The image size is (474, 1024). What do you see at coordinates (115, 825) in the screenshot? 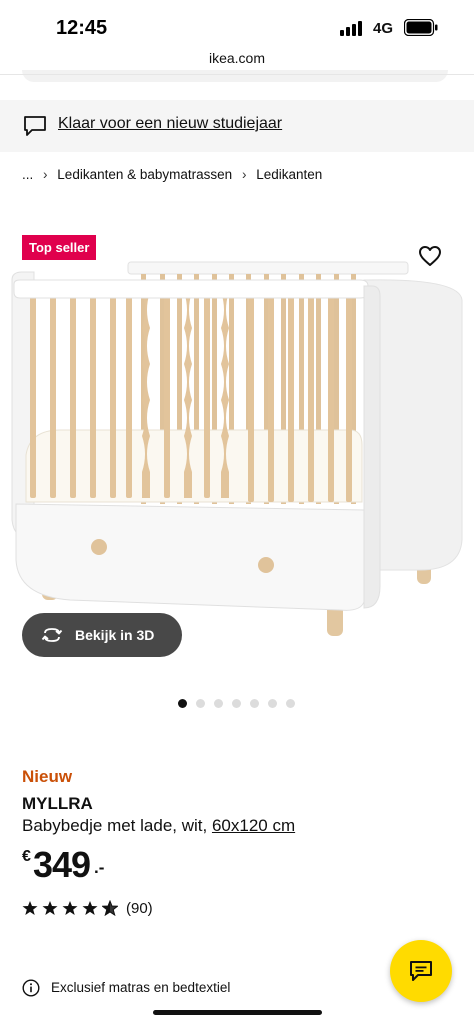
I see `product-description-text: Babybedje met lade, wit,` at bounding box center [115, 825].